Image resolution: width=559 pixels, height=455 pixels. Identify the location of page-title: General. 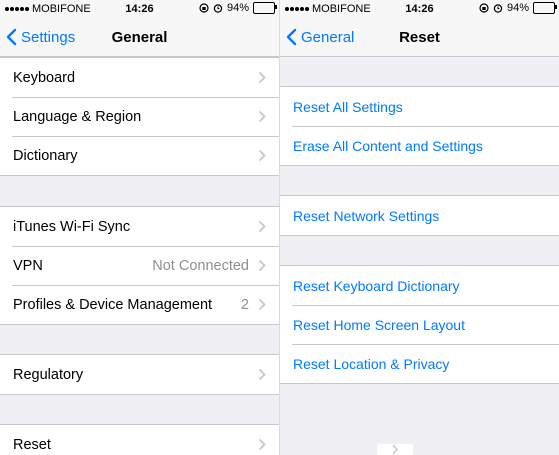
(139, 37).